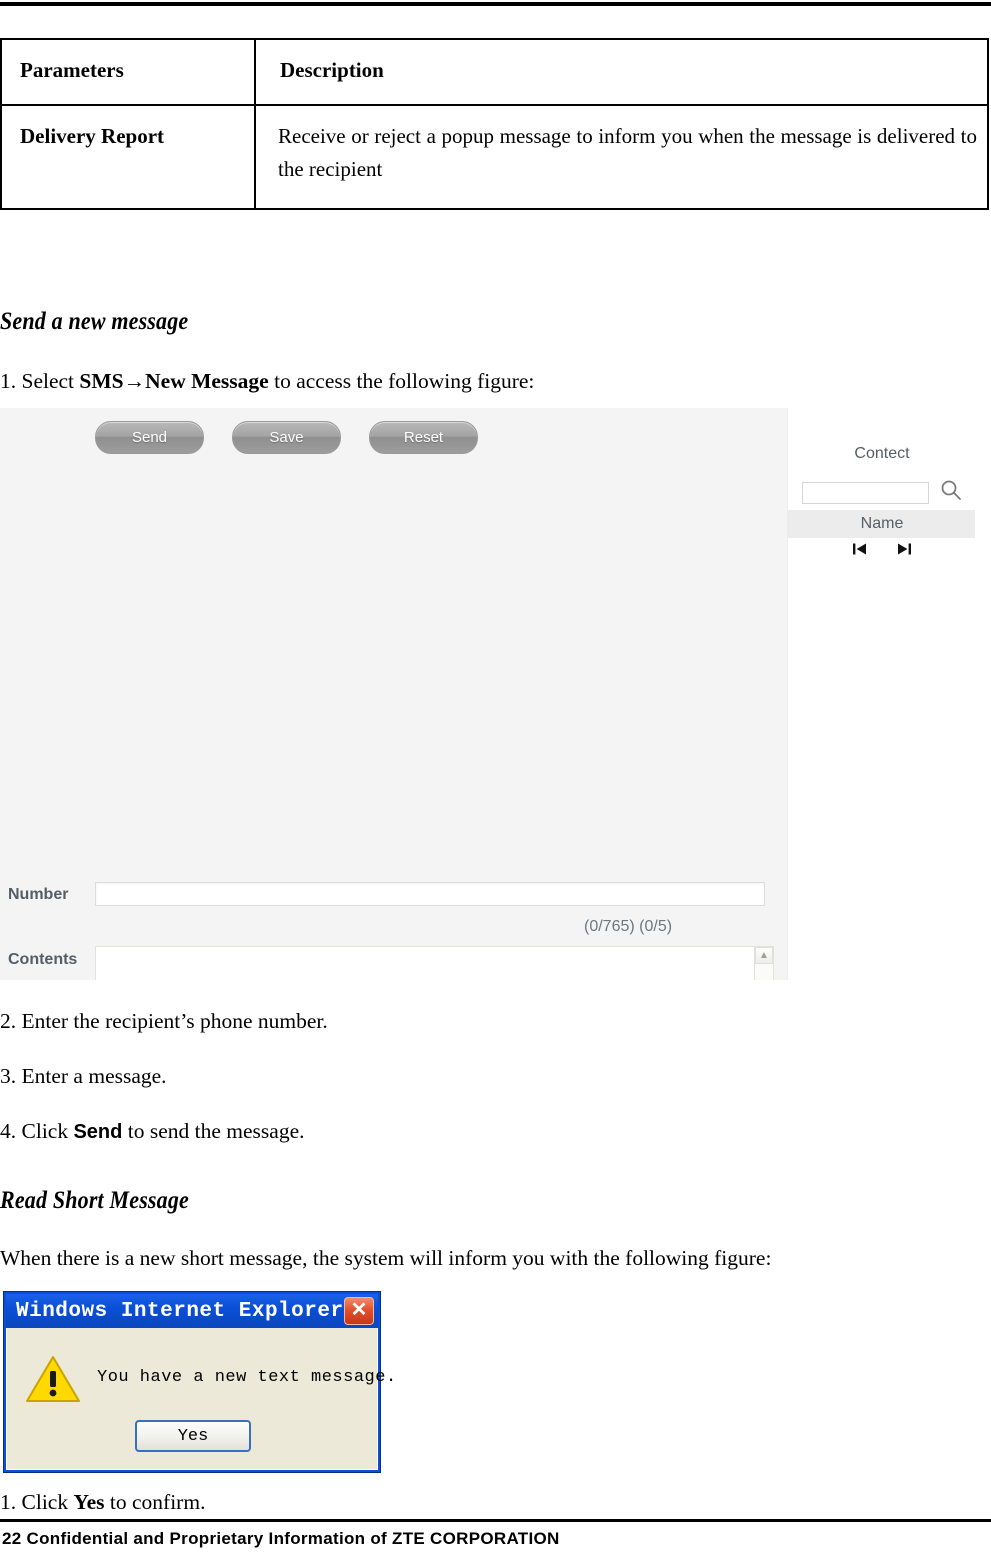  I want to click on dialog-body: You have a new text message. Yes, so click(201, 1399).